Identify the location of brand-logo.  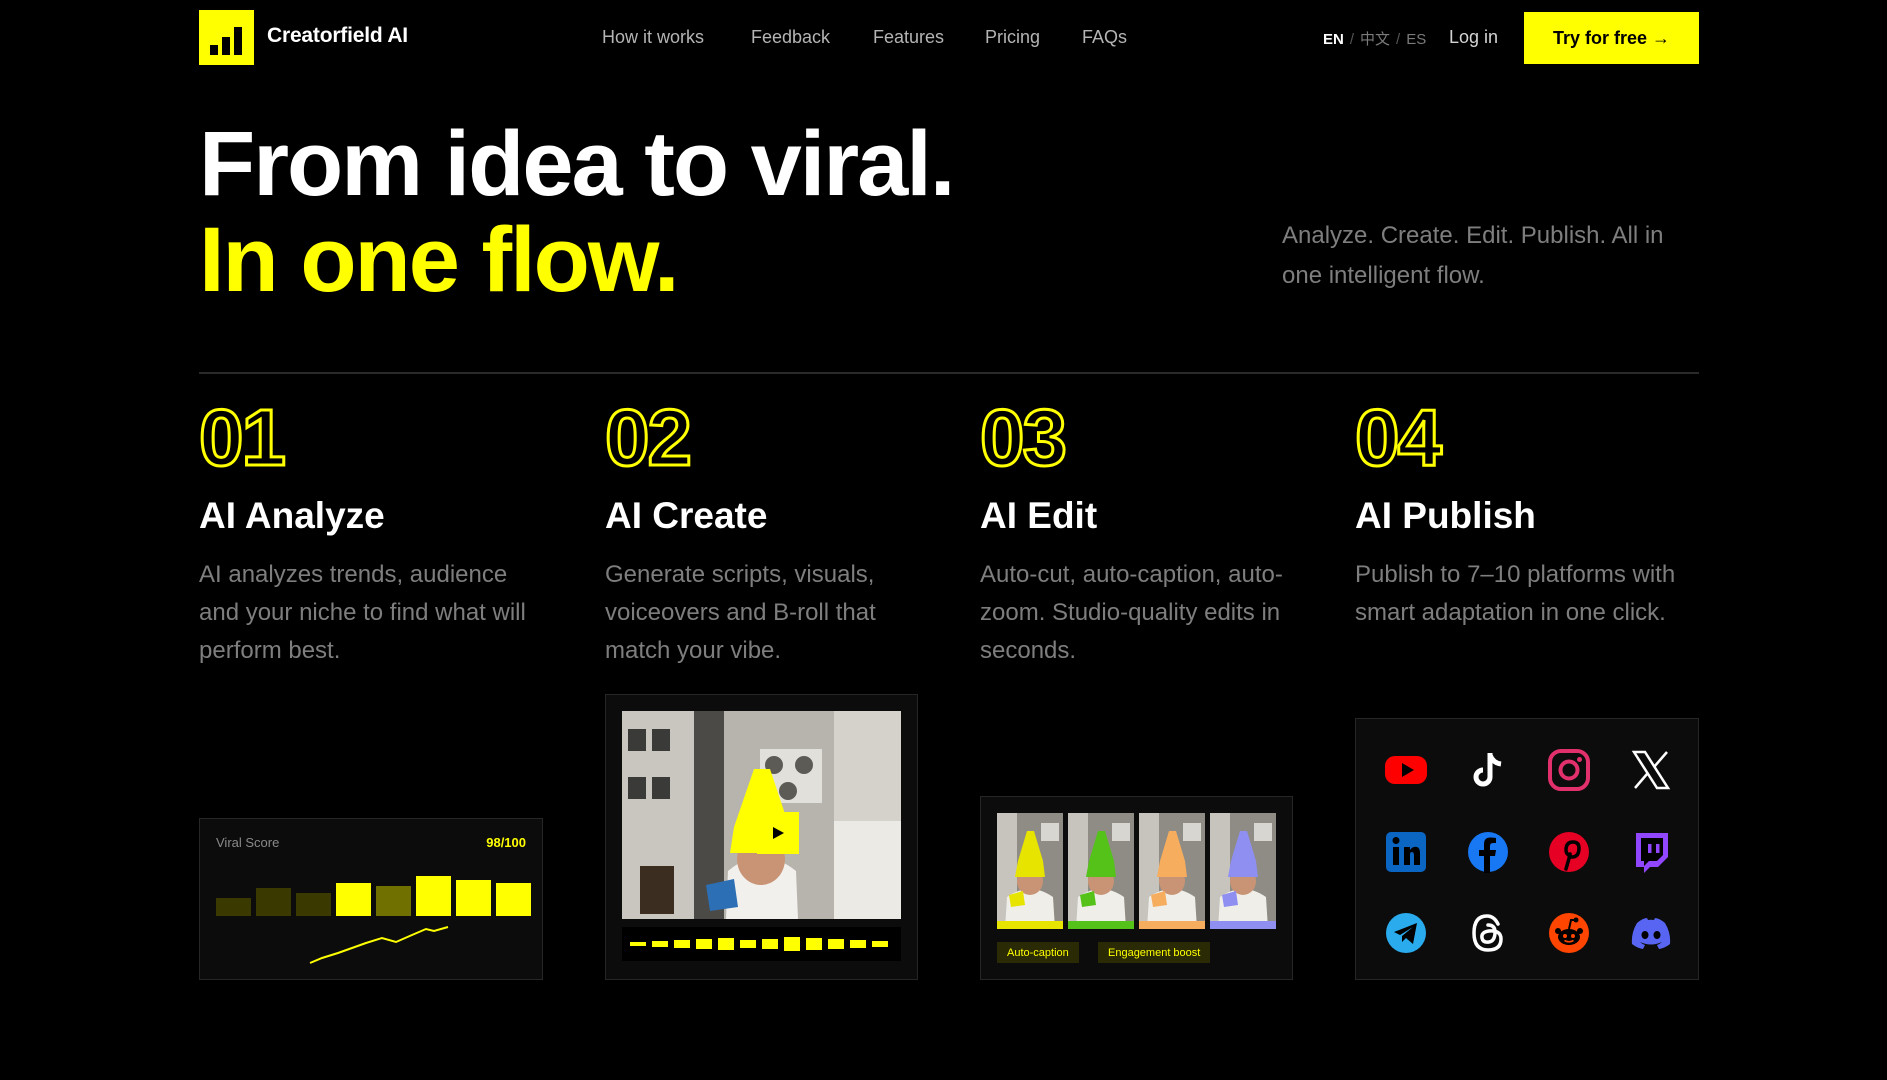
(226, 37).